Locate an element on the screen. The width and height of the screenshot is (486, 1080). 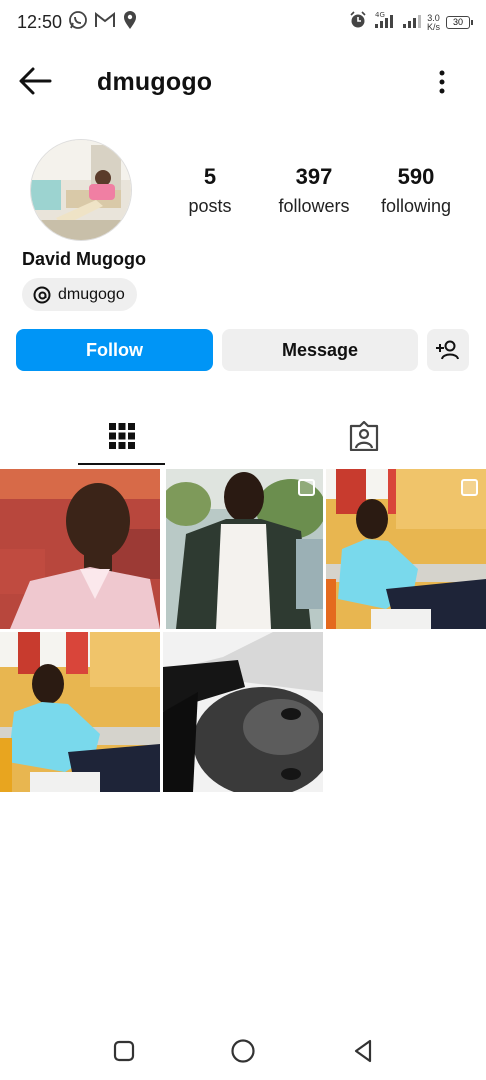
page-title: dmugogo is located at coordinates (155, 82).